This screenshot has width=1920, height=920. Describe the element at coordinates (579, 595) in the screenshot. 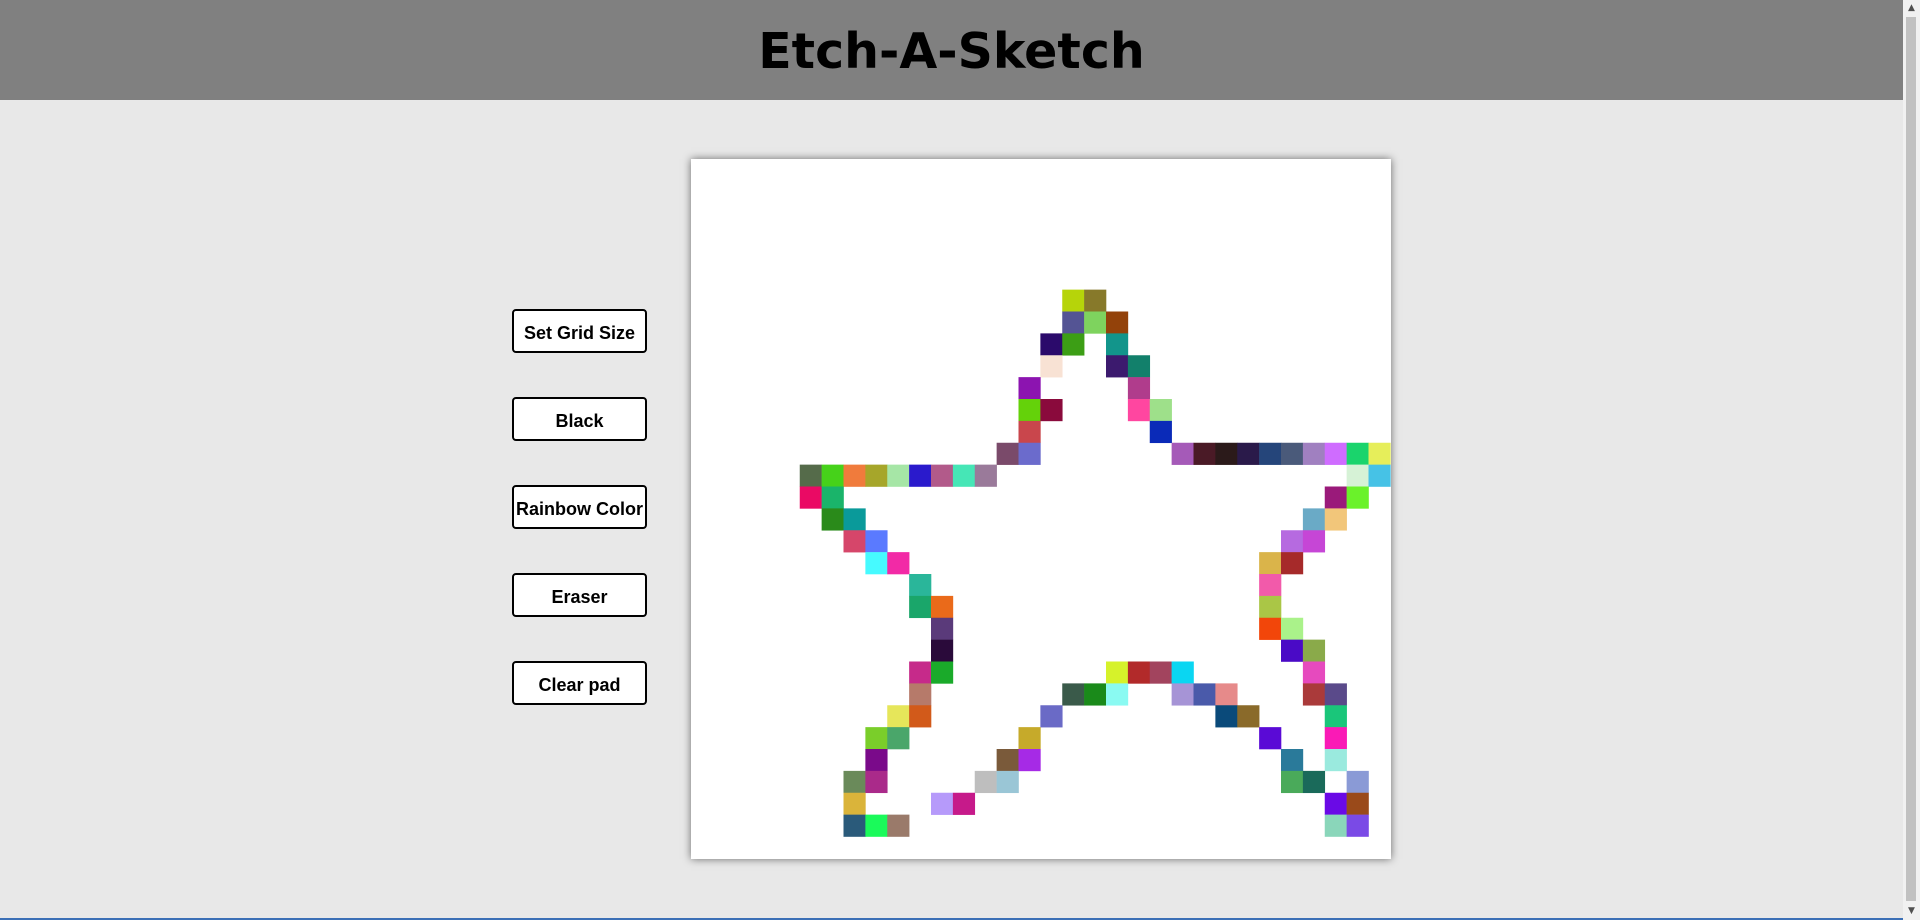

I see `eraser-button: Eraser` at that location.